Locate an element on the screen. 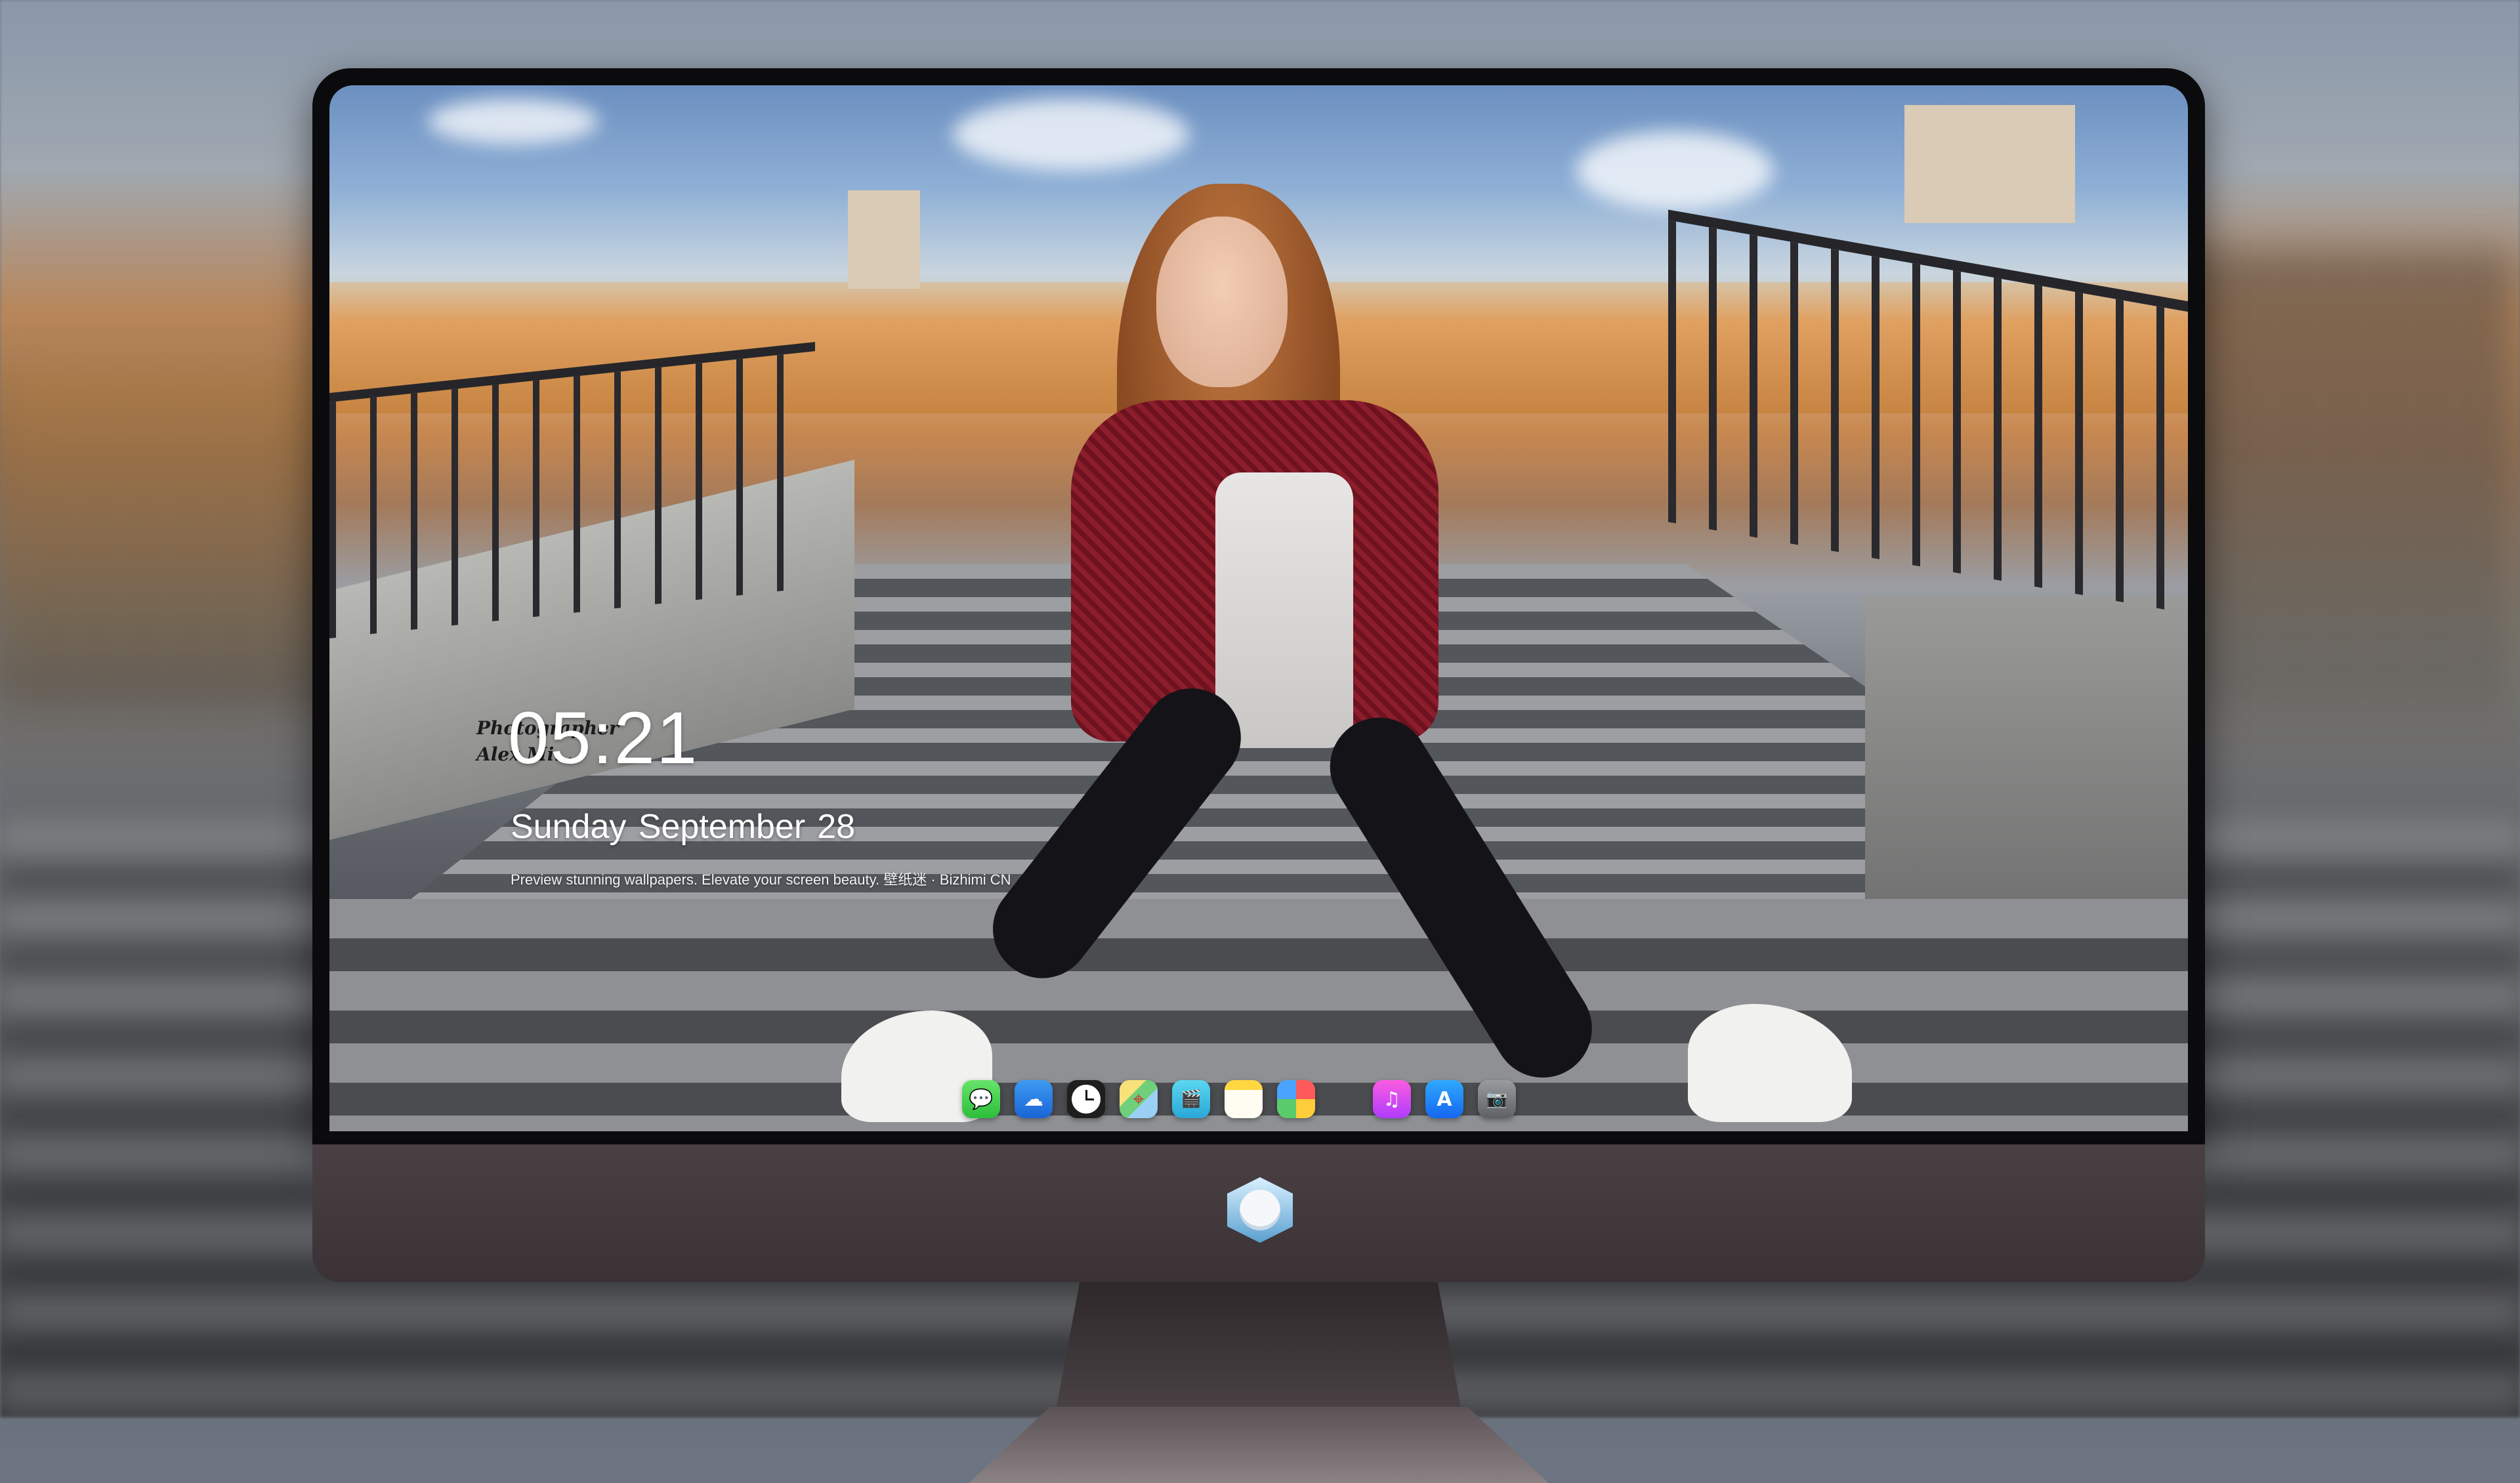  lock-clock: 05:21 is located at coordinates (603, 738).